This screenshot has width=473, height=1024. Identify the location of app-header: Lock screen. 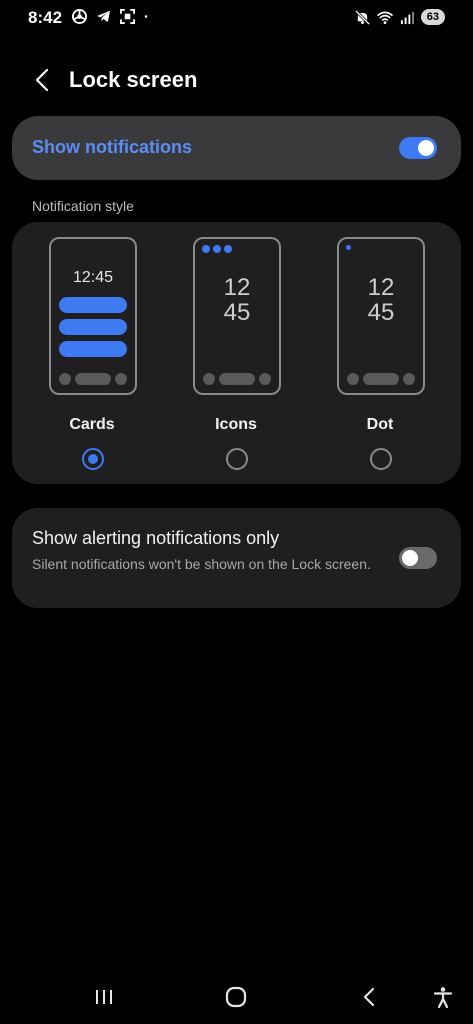
(236, 80).